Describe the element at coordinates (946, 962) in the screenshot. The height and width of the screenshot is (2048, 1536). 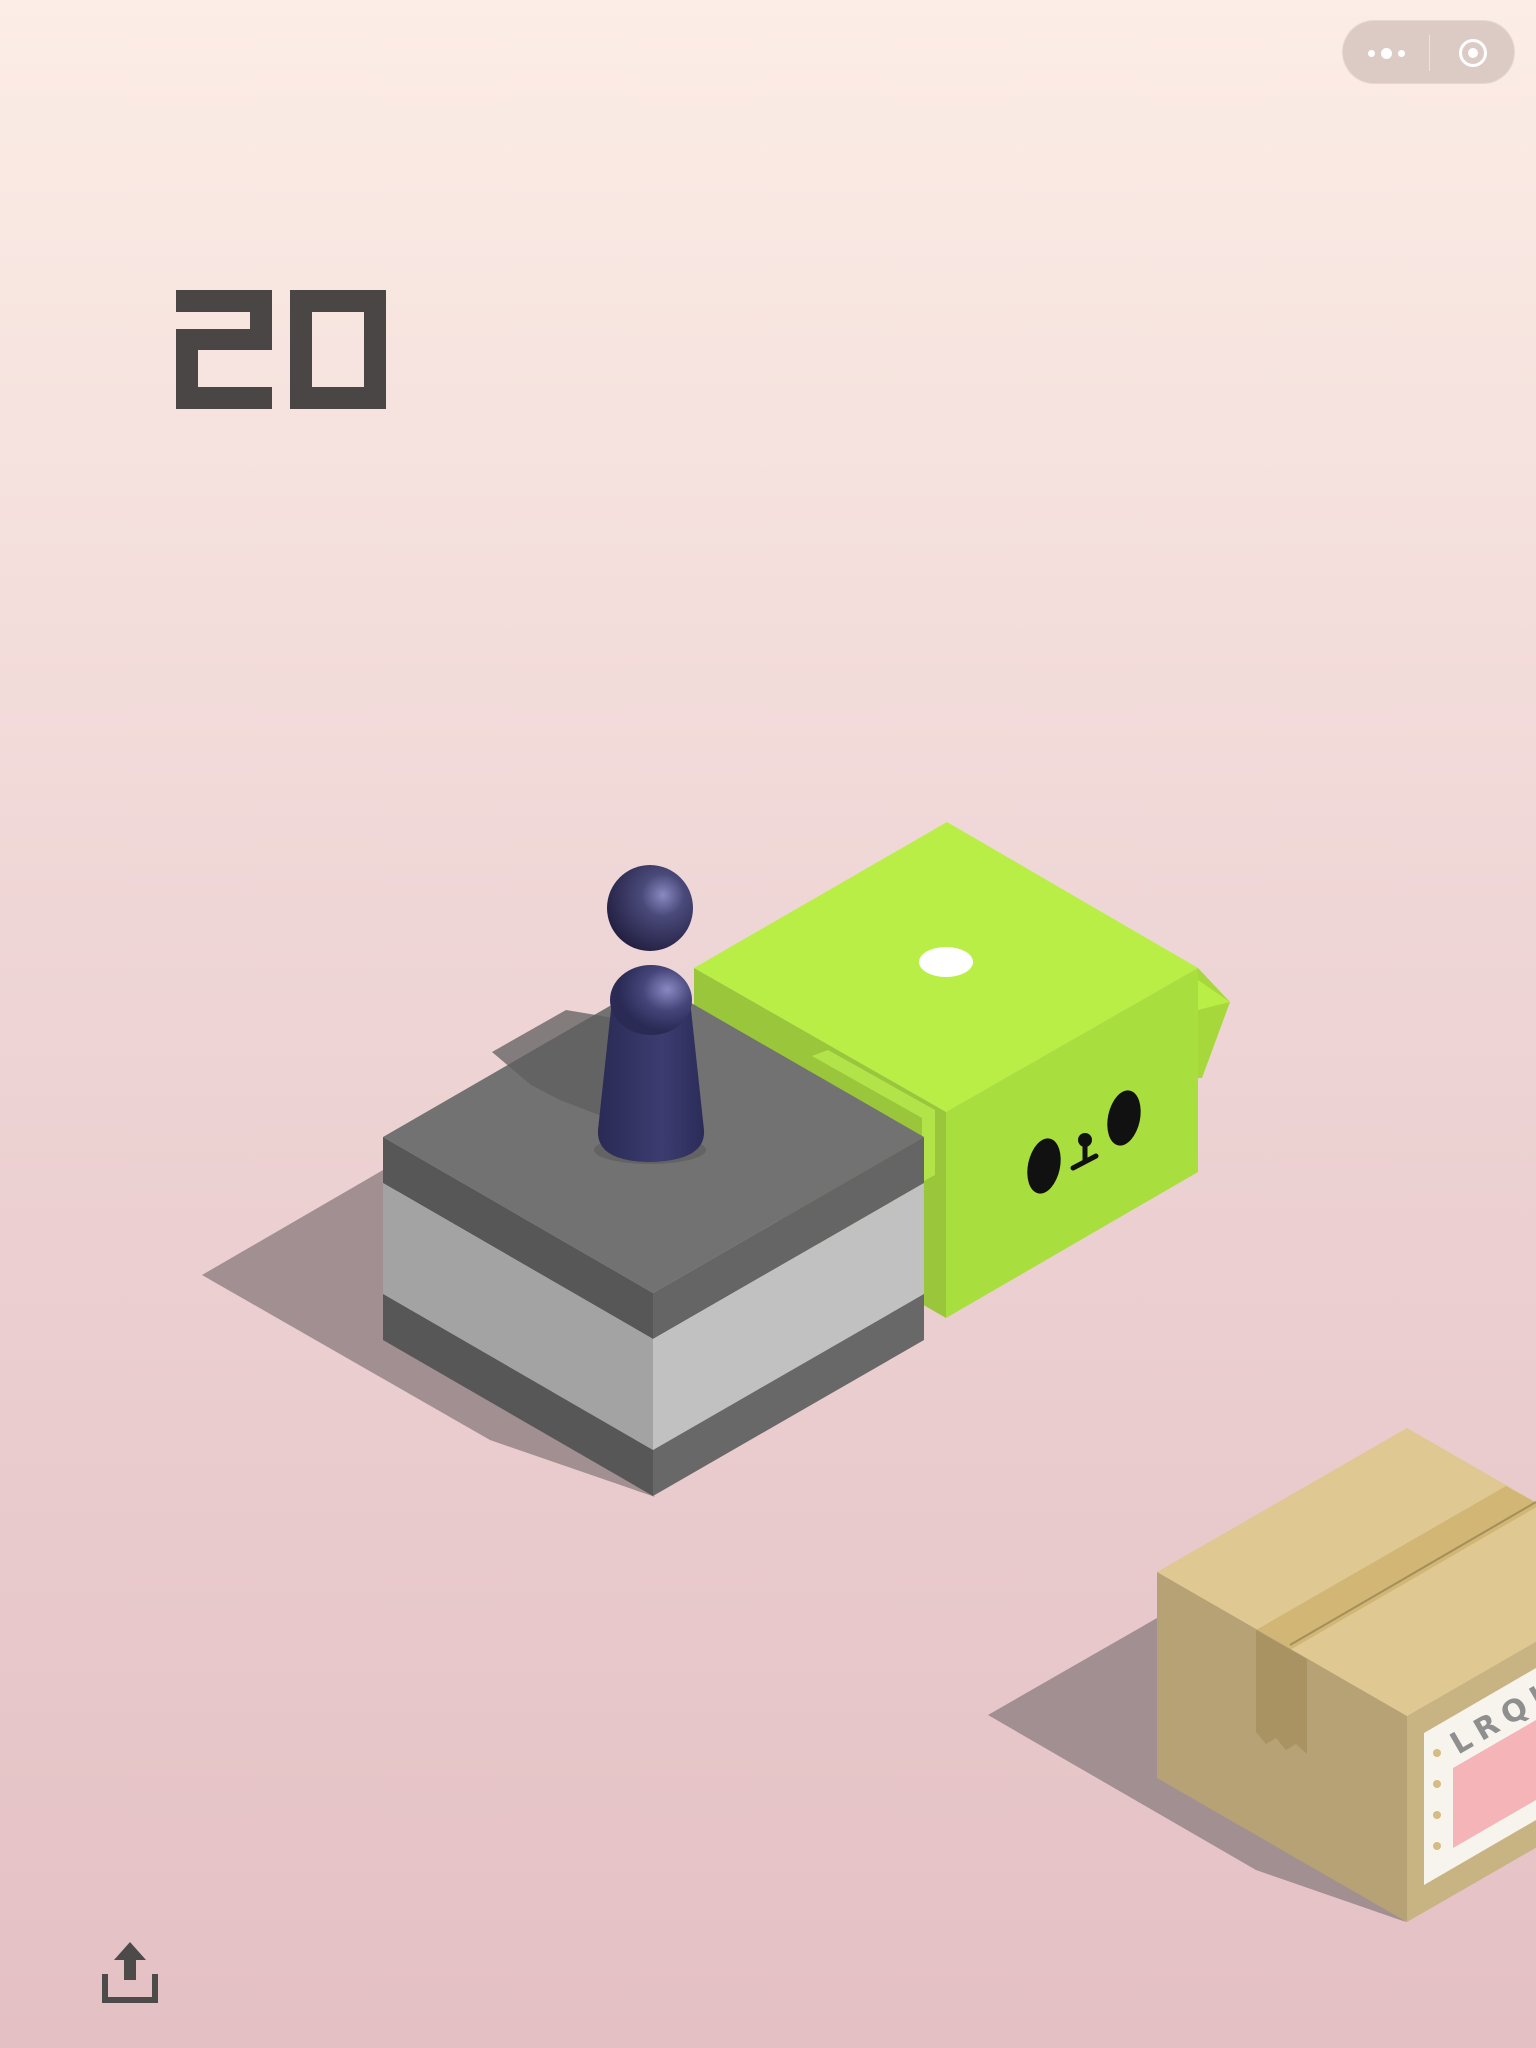
I see `green-block-top-dot` at that location.